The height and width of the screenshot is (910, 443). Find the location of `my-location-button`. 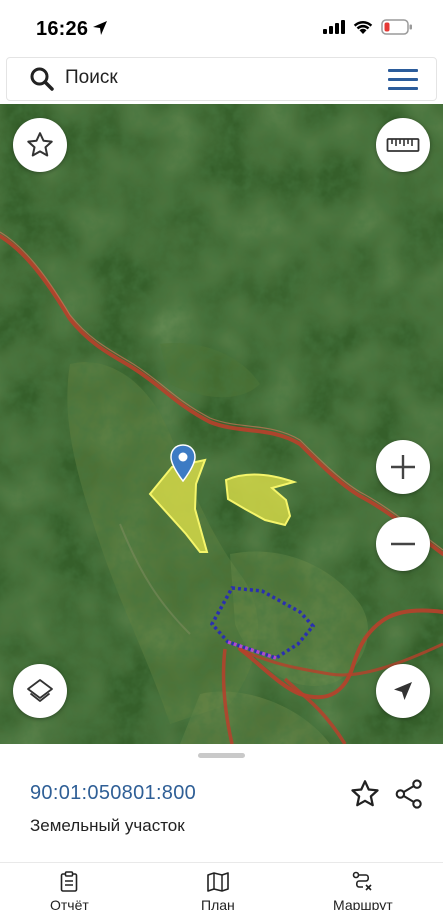

my-location-button is located at coordinates (403, 691).